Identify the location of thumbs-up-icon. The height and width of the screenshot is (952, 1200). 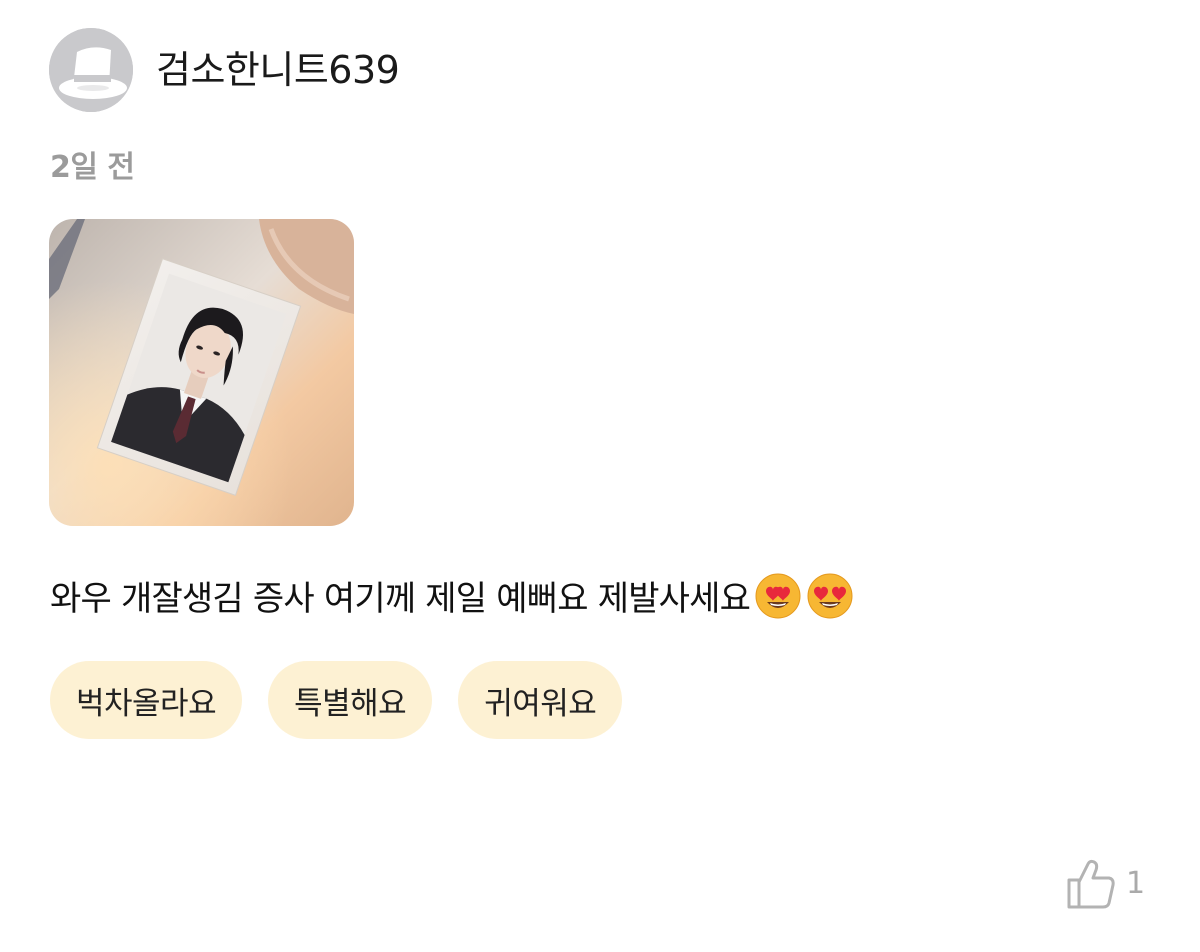
(1091, 884).